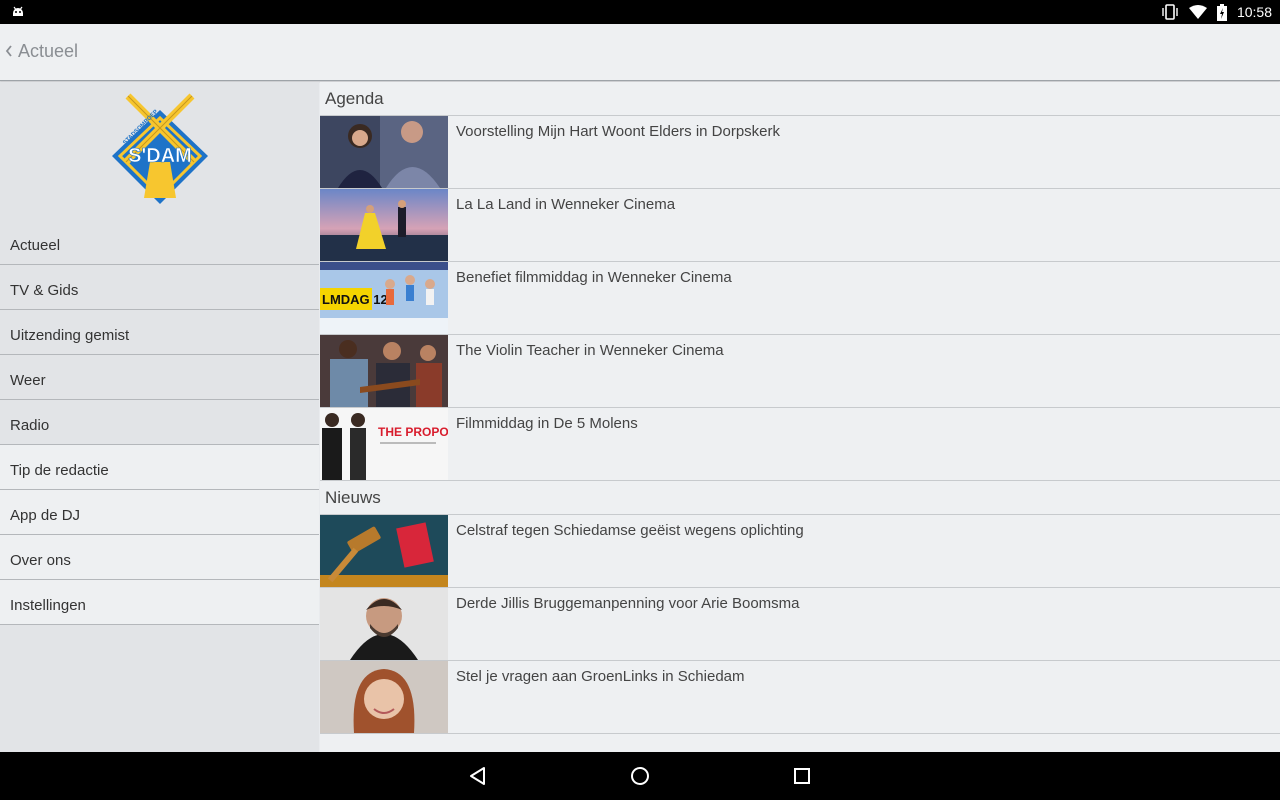 This screenshot has height=800, width=1280. I want to click on thumbnail-text: LMDAG 12, so click(355, 299).